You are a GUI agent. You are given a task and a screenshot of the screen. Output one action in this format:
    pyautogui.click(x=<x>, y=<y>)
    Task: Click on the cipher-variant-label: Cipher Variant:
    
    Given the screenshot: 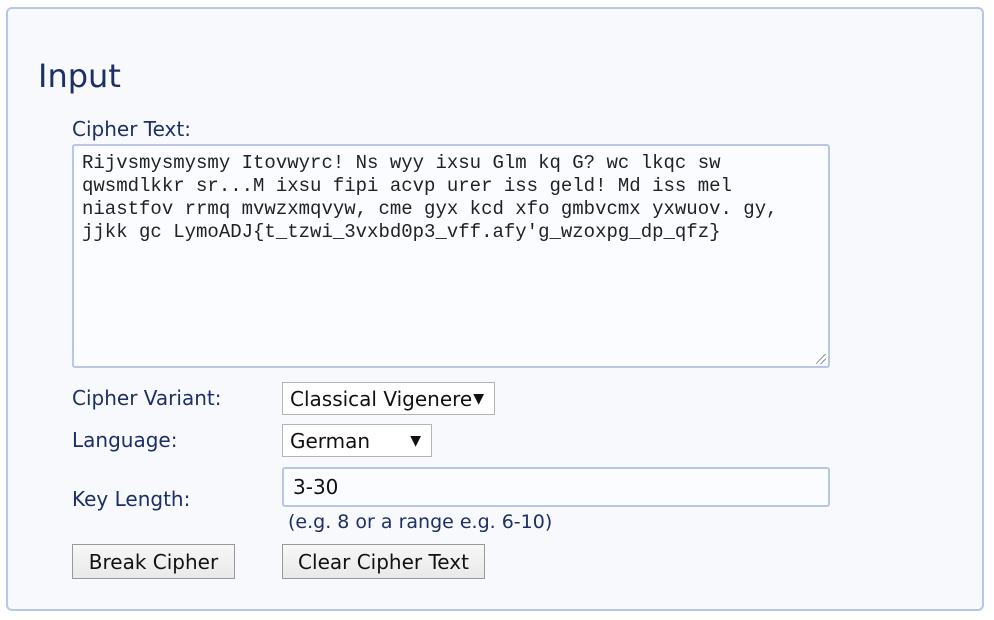 What is the action you would take?
    pyautogui.click(x=147, y=398)
    